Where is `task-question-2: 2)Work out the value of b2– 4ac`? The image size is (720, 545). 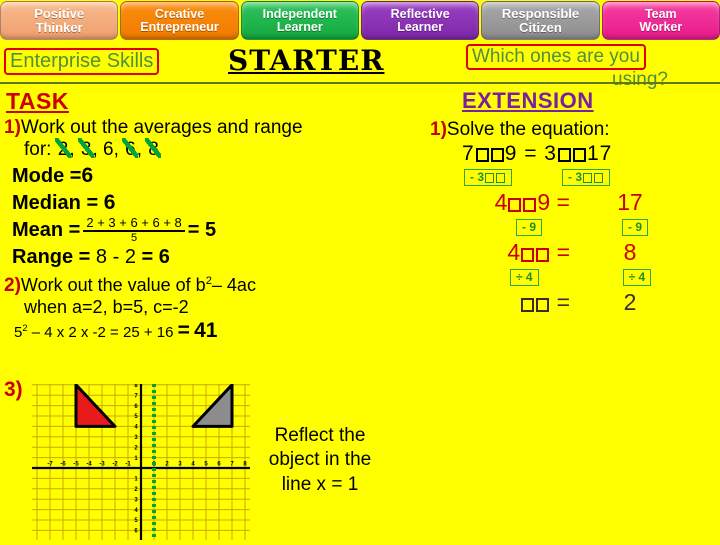 task-question-2: 2)Work out the value of b2– 4ac is located at coordinates (212, 286).